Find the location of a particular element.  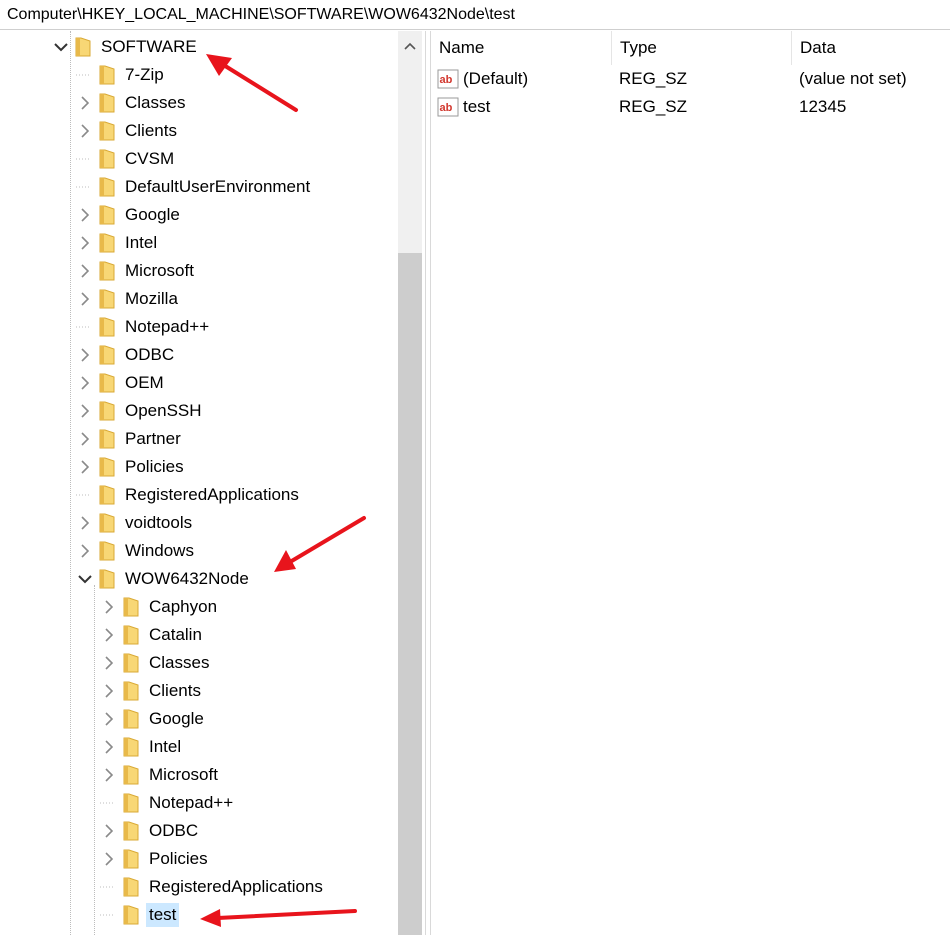

tree-node-label: CVSM is located at coordinates (150, 158).